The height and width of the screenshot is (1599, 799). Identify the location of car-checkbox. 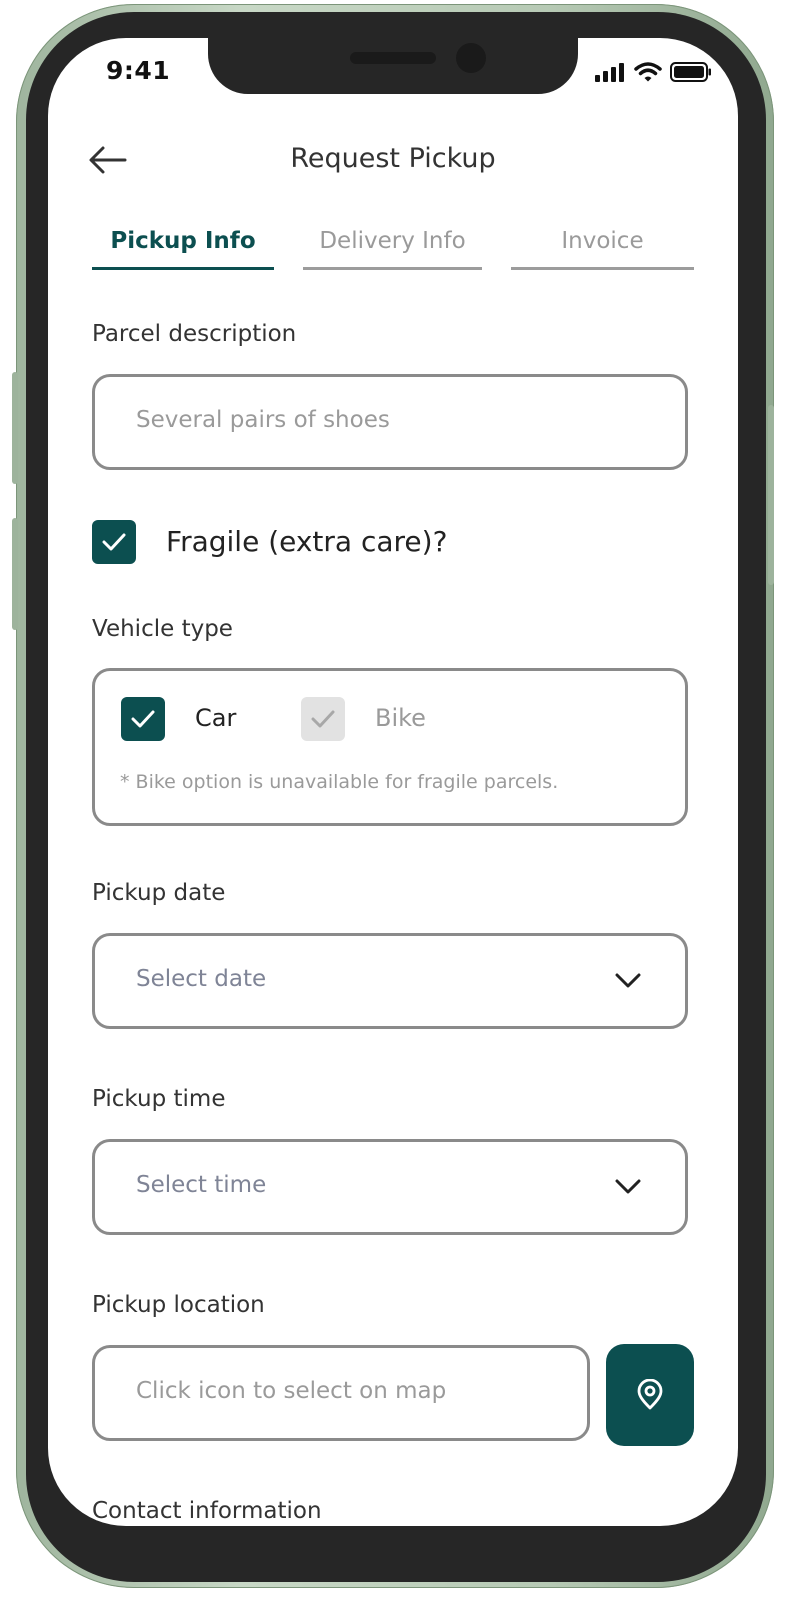
(143, 719).